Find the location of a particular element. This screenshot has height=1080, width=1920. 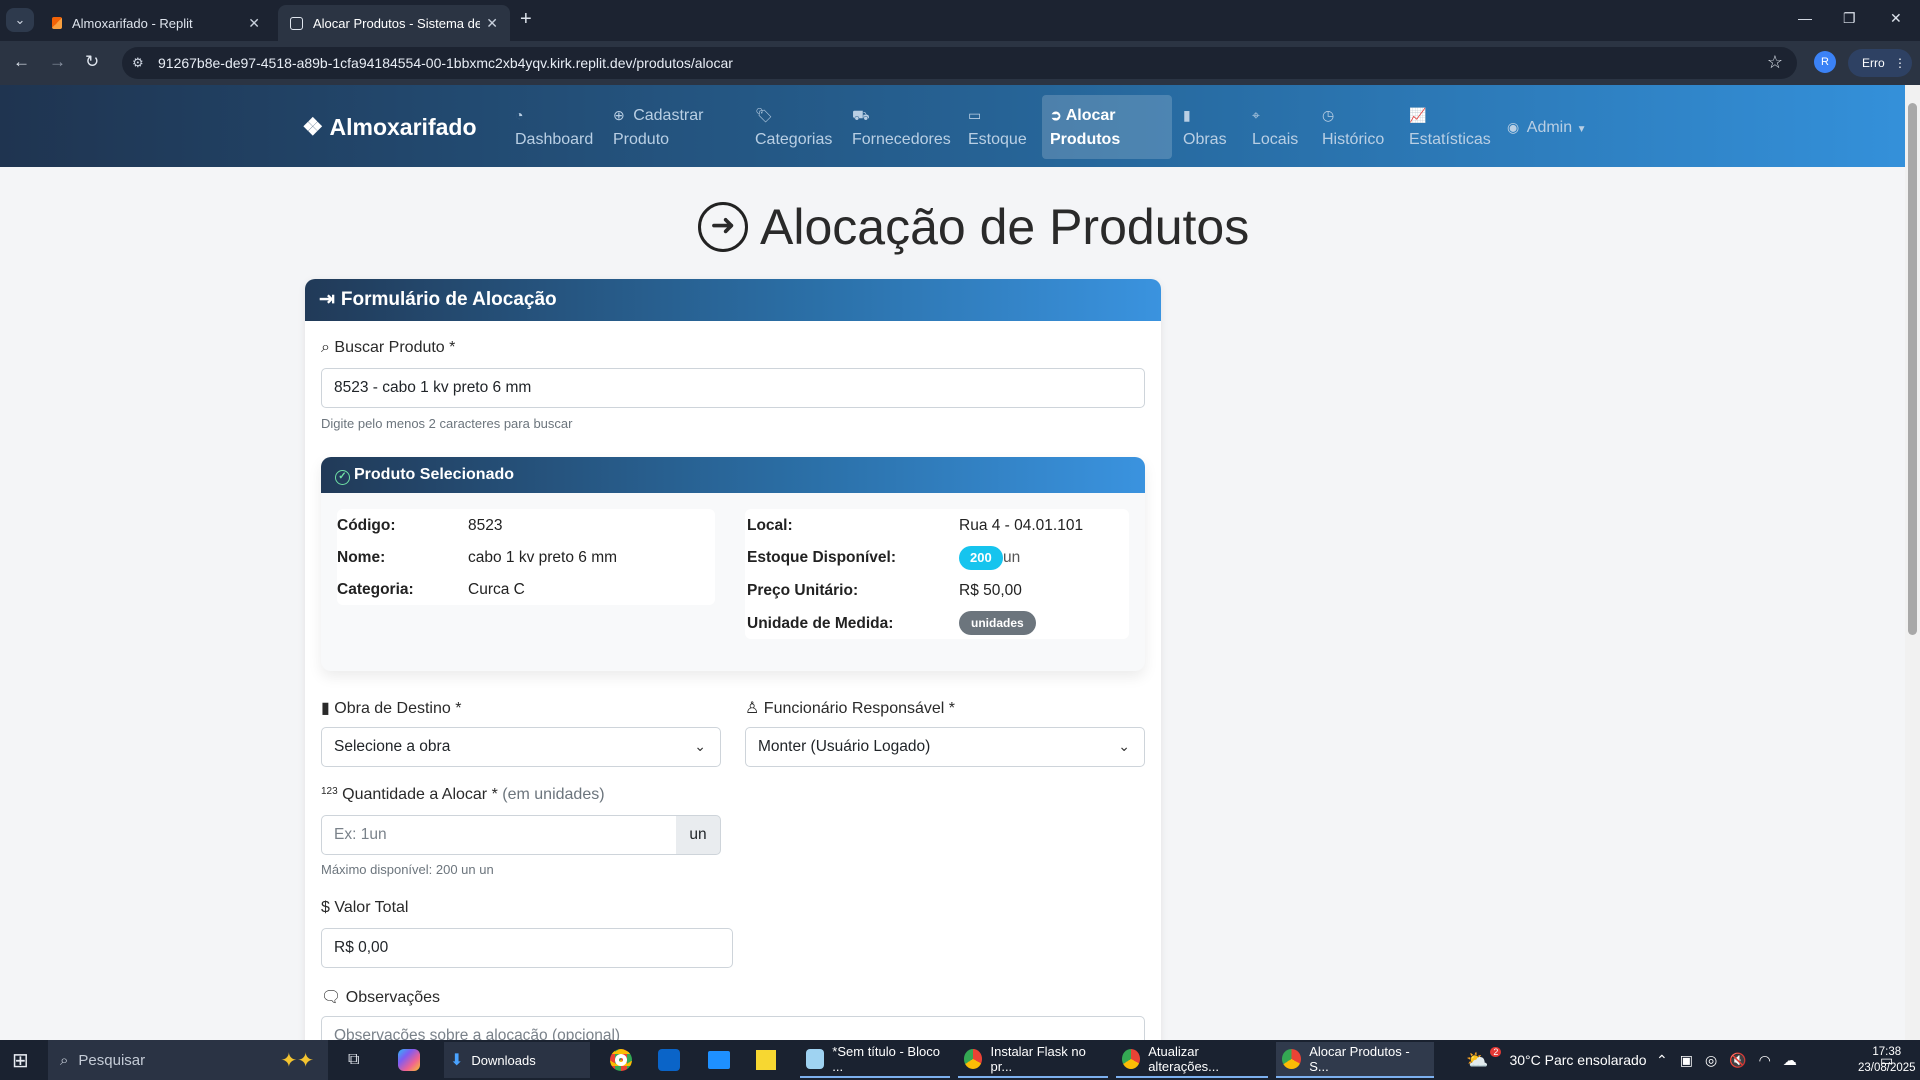

nav-label: Obras is located at coordinates (1205, 139).